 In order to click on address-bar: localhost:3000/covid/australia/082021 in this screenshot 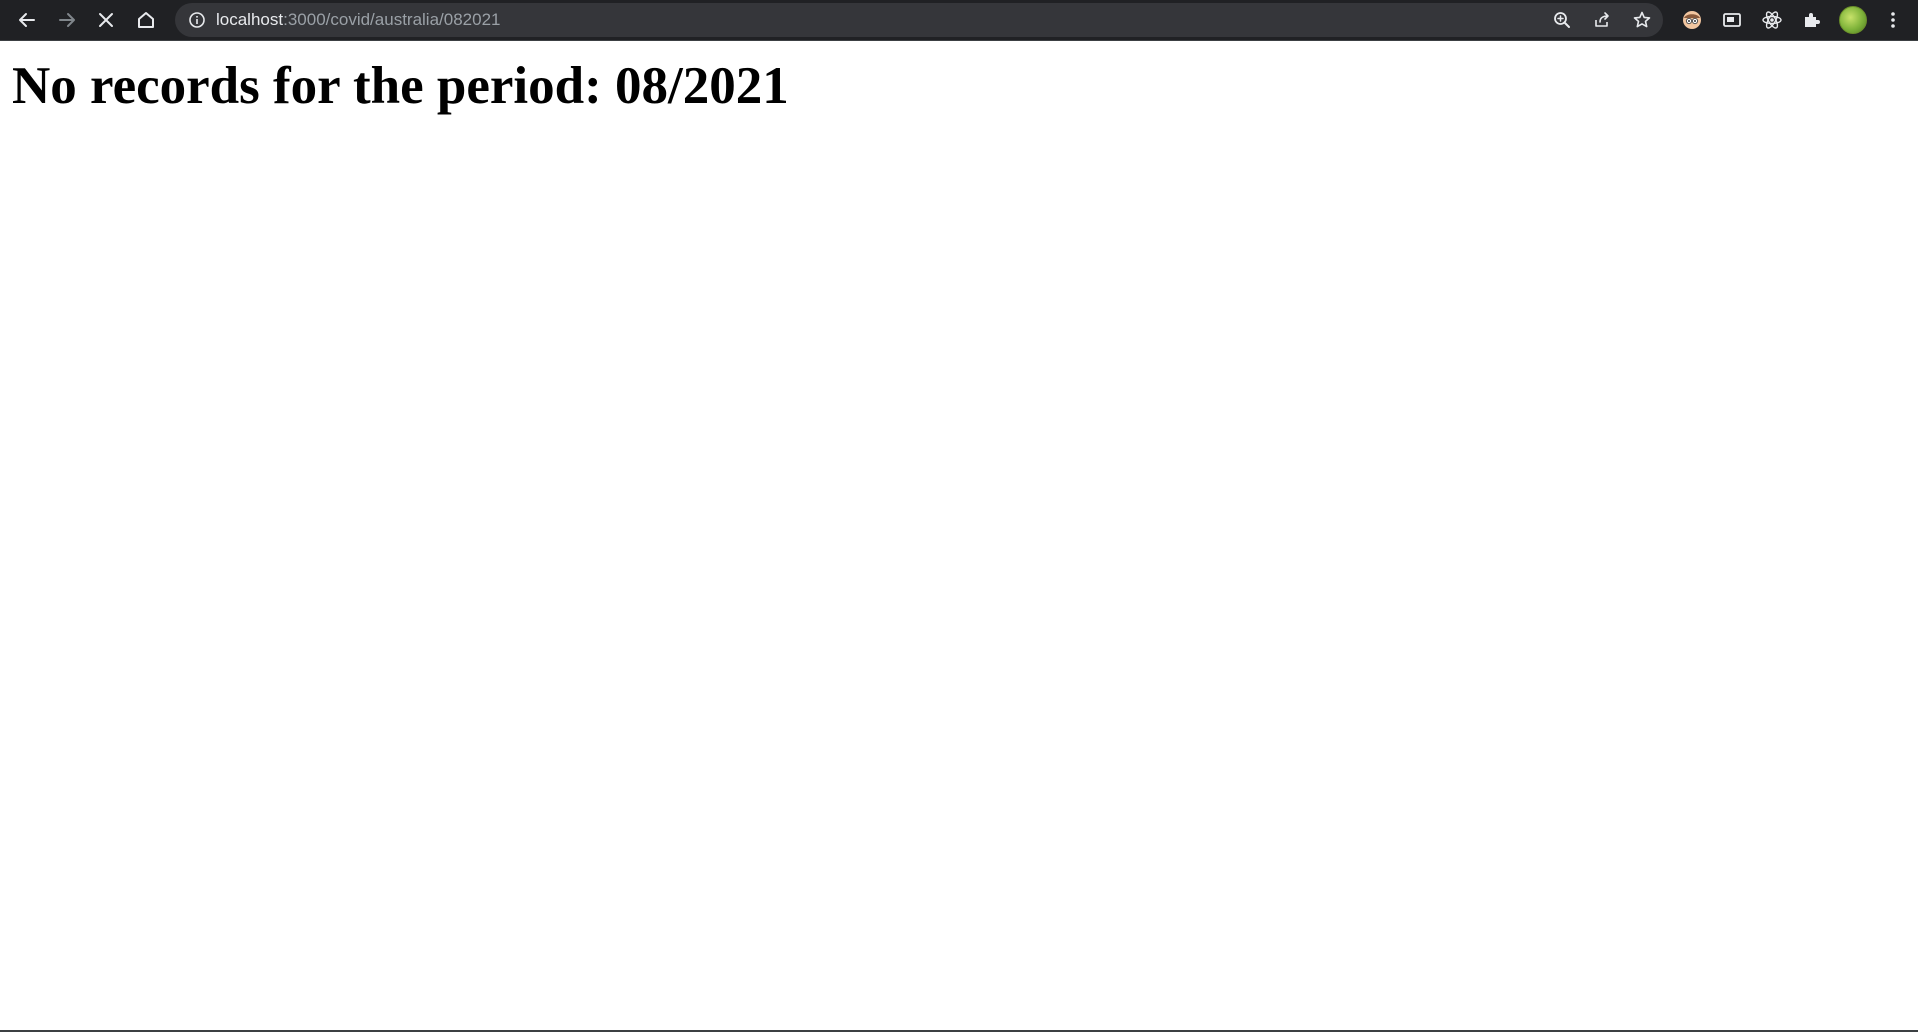, I will do `click(919, 20)`.